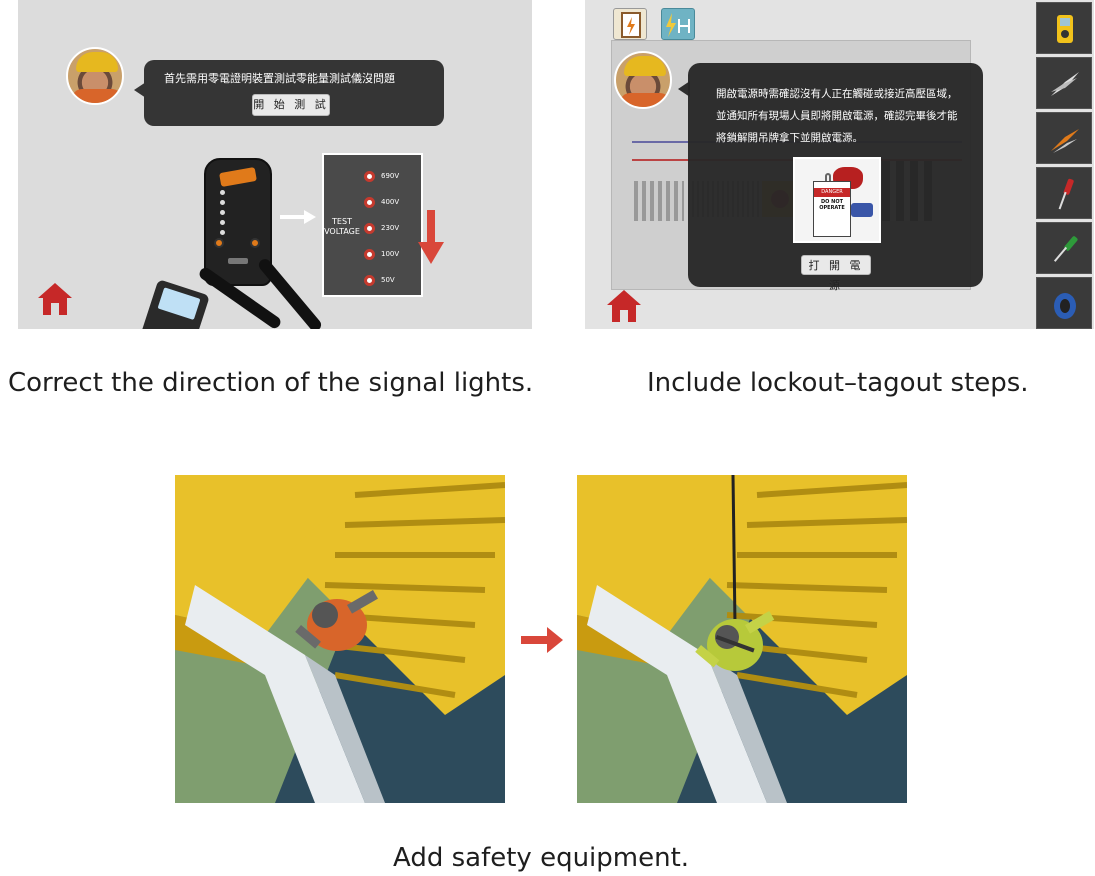 The width and height of the screenshot is (1095, 876). Describe the element at coordinates (1064, 138) in the screenshot. I see `crimper-tool-icon` at that location.